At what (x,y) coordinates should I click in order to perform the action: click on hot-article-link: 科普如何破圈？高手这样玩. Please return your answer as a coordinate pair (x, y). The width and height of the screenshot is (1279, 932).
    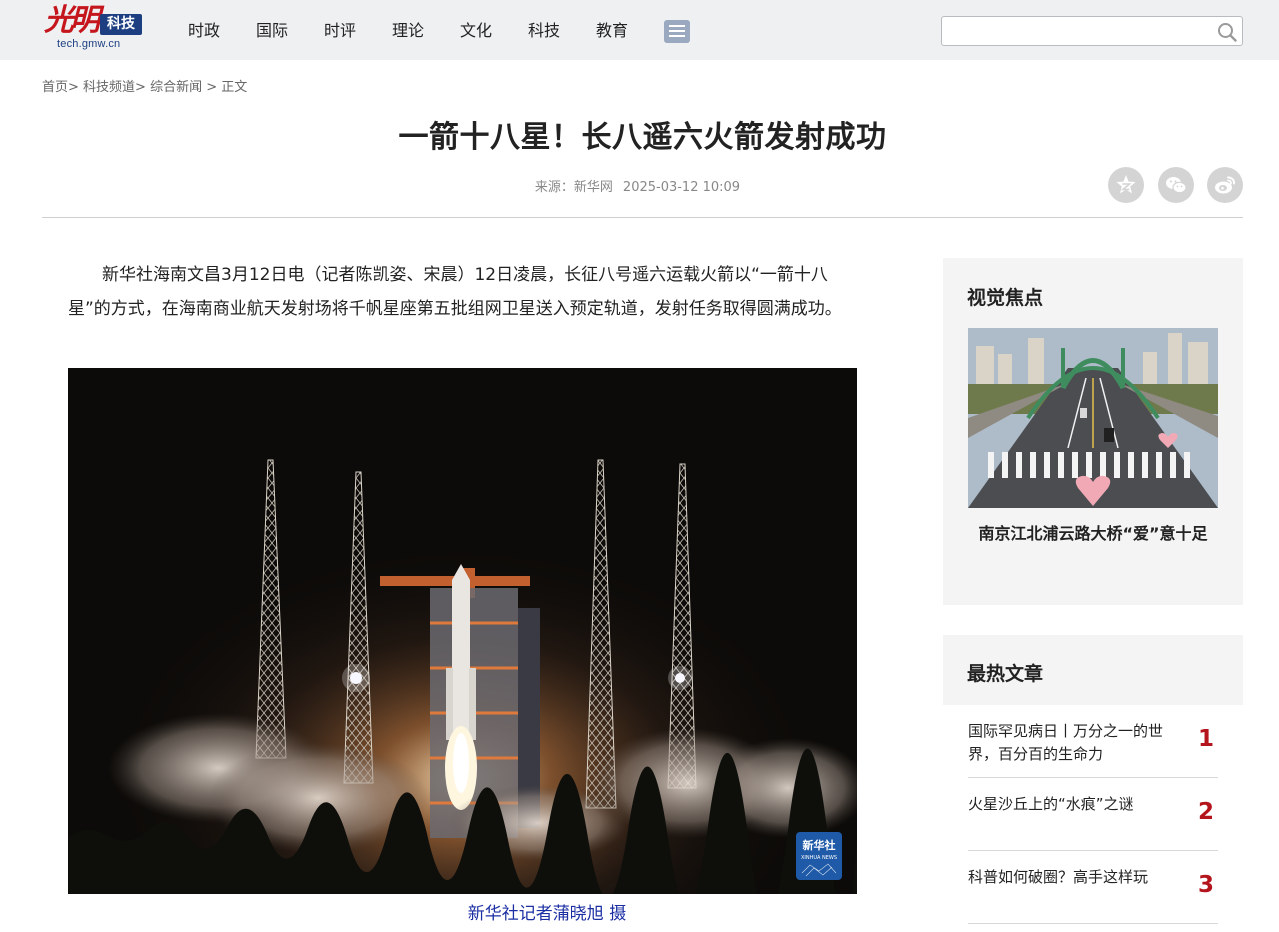
    Looking at the image, I should click on (1076, 877).